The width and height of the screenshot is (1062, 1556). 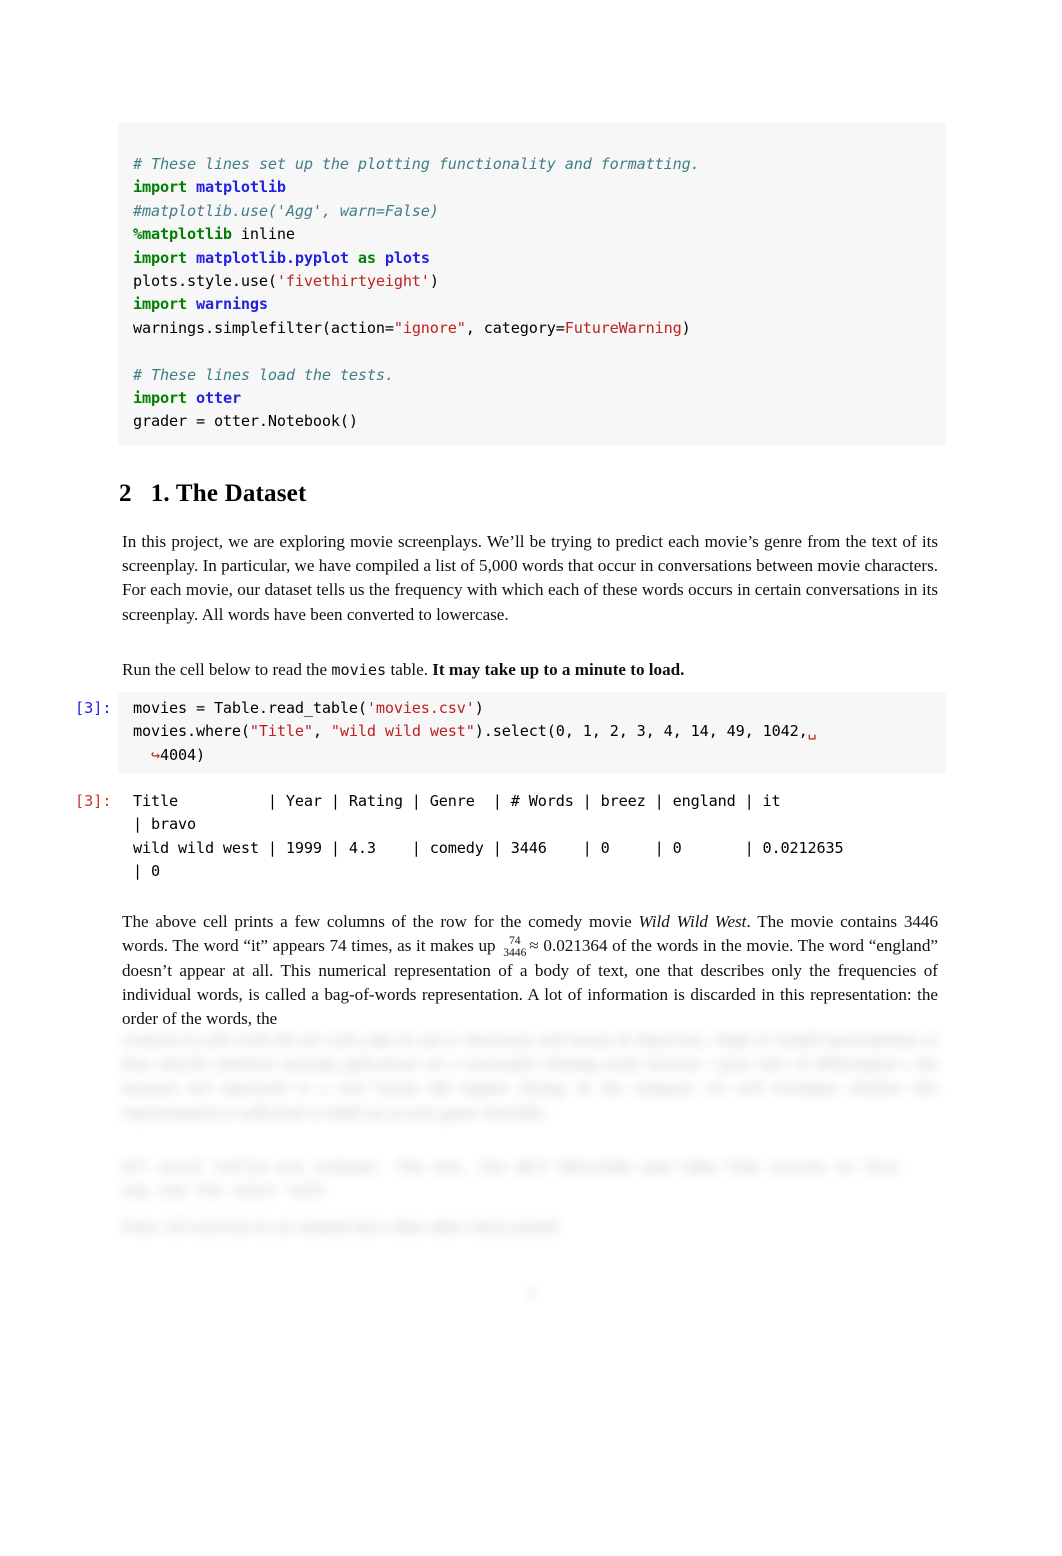 I want to click on code-token-comment: #matplotlib.use('Agg', warn=False), so click(x=286, y=210).